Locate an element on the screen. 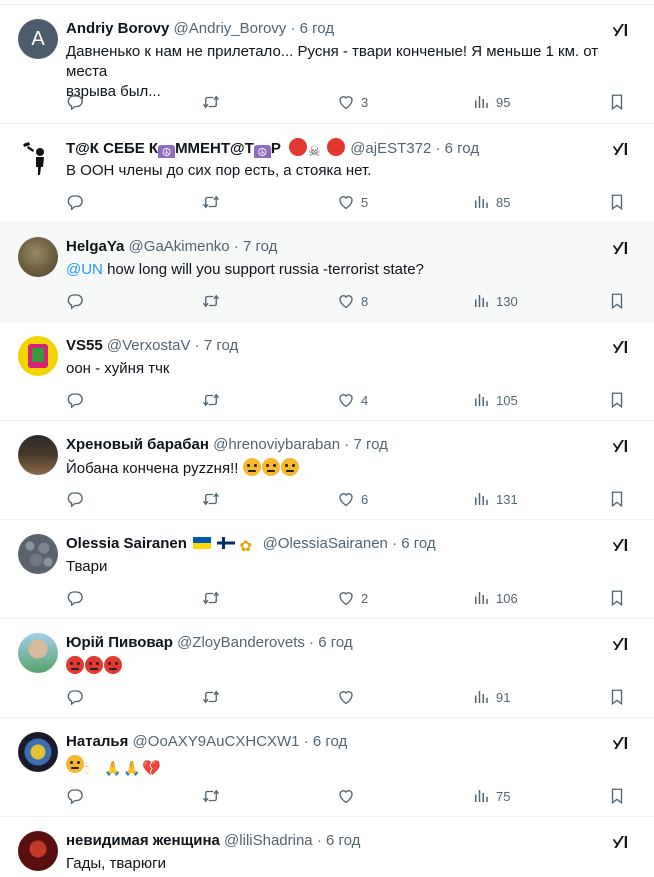 Image resolution: width=654 pixels, height=877 pixels. username: @OoAXY9AuCXHCXW1 is located at coordinates (216, 741).